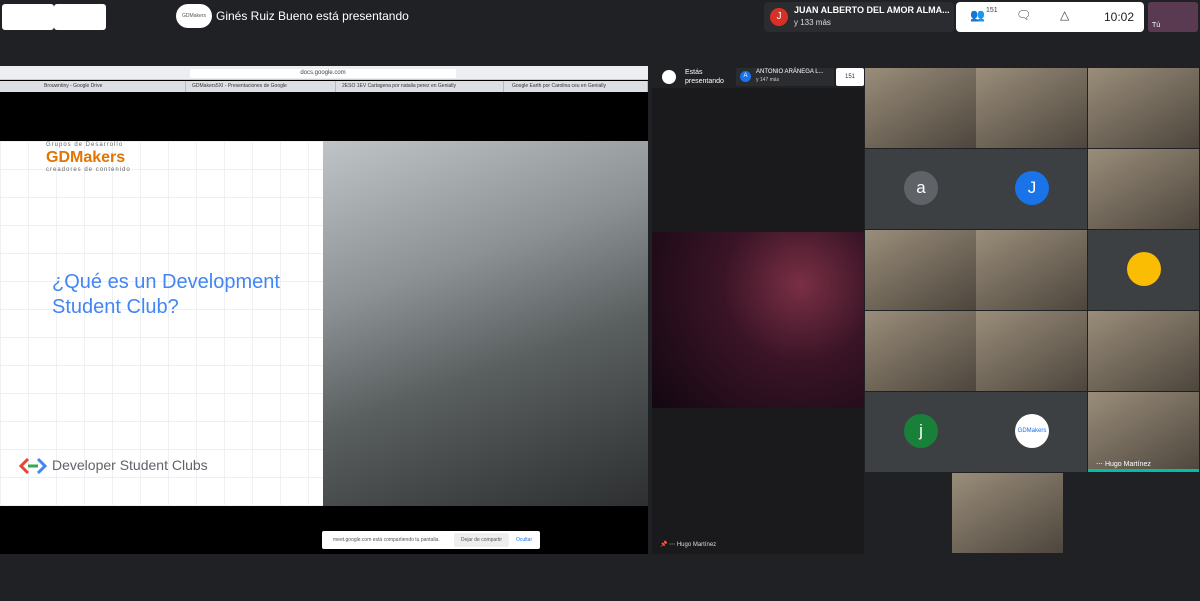 The height and width of the screenshot is (601, 1200). What do you see at coordinates (1064, 15) in the screenshot?
I see `activities-icon: △` at bounding box center [1064, 15].